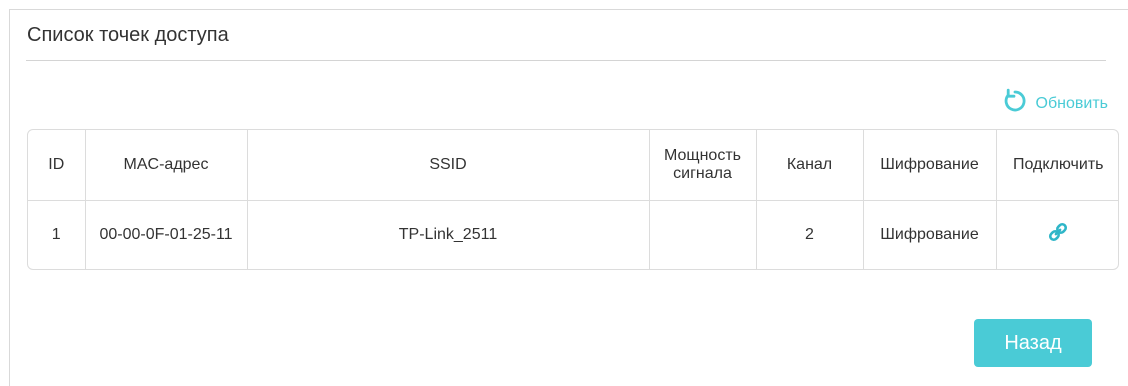 This screenshot has height=386, width=1128. I want to click on refresh-icon, so click(1015, 103).